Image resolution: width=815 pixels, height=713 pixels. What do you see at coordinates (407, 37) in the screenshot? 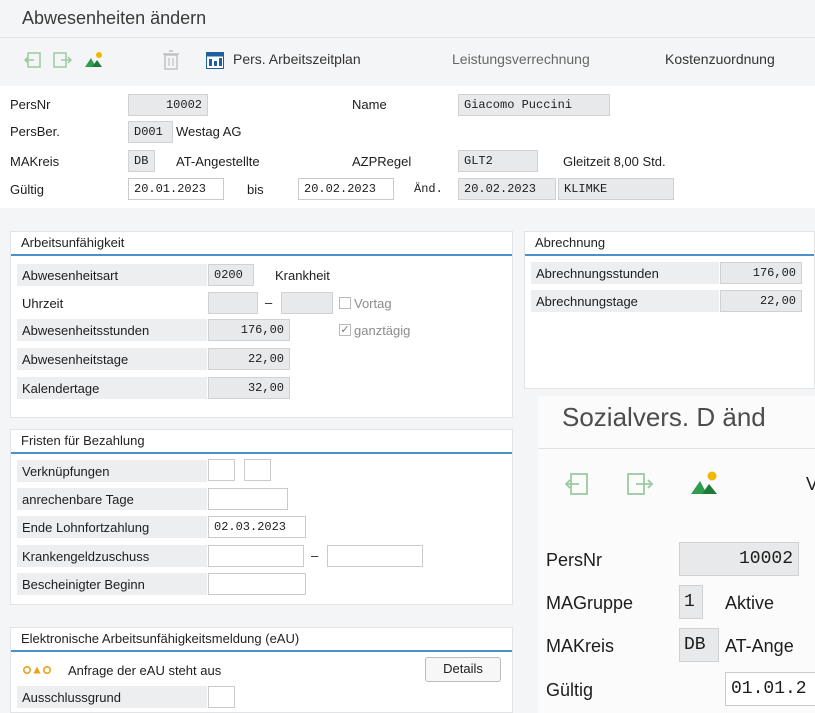
I see `title-divider` at bounding box center [407, 37].